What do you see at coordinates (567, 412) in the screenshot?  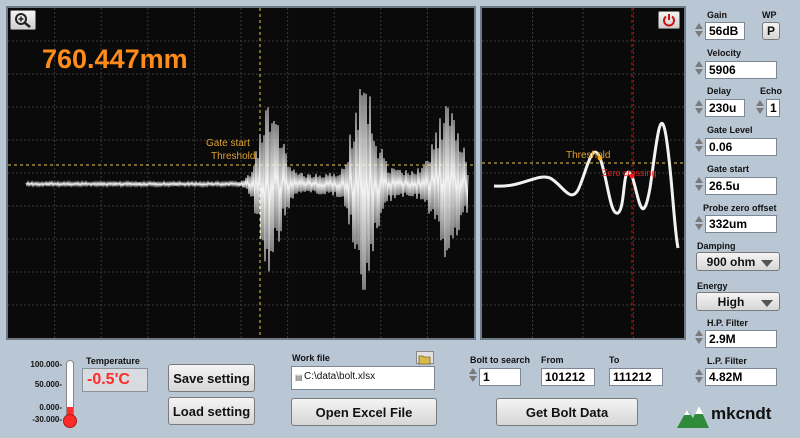 I see `get-bolt-data-button: Get Bolt Data` at bounding box center [567, 412].